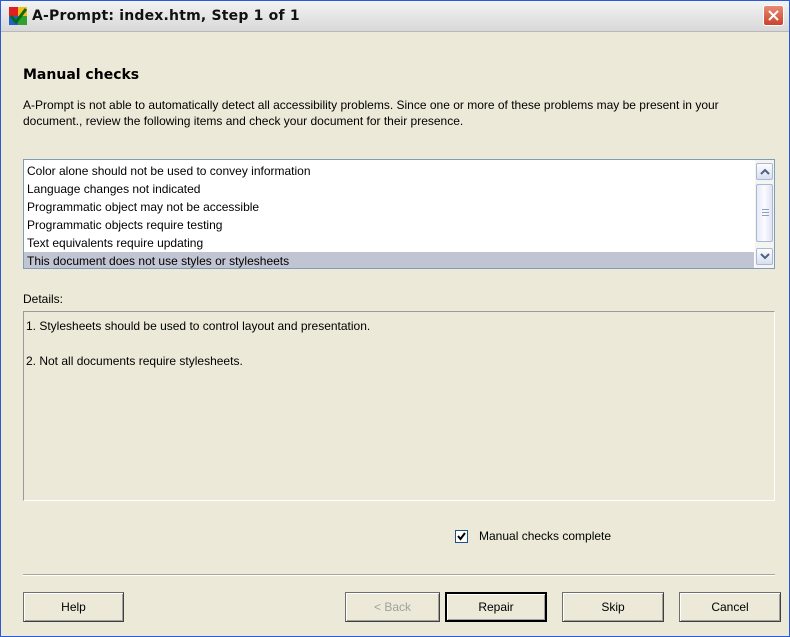  Describe the element at coordinates (389, 225) in the screenshot. I see `list-item: Programmatic objects require testing` at that location.